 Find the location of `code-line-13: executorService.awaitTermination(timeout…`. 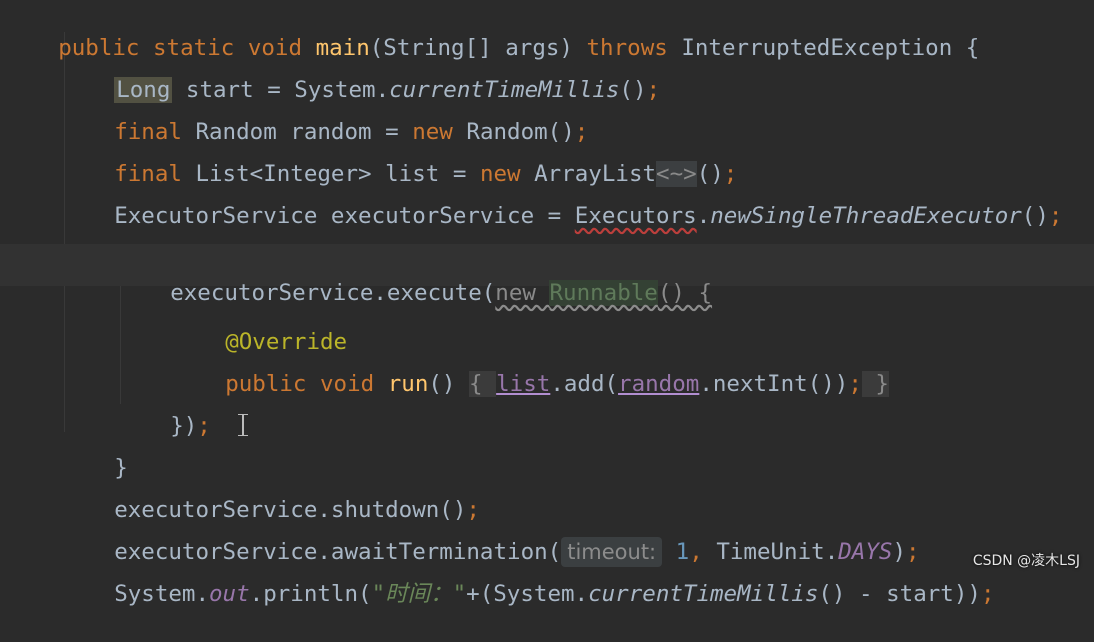

code-line-13: executorService.awaitTermination(timeout… is located at coordinates (577, 535).